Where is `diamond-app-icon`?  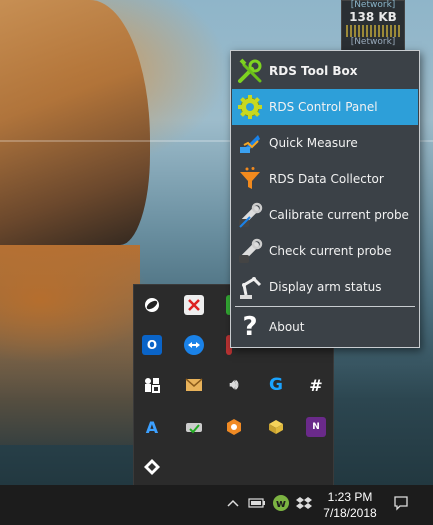 diamond-app-icon is located at coordinates (152, 467).